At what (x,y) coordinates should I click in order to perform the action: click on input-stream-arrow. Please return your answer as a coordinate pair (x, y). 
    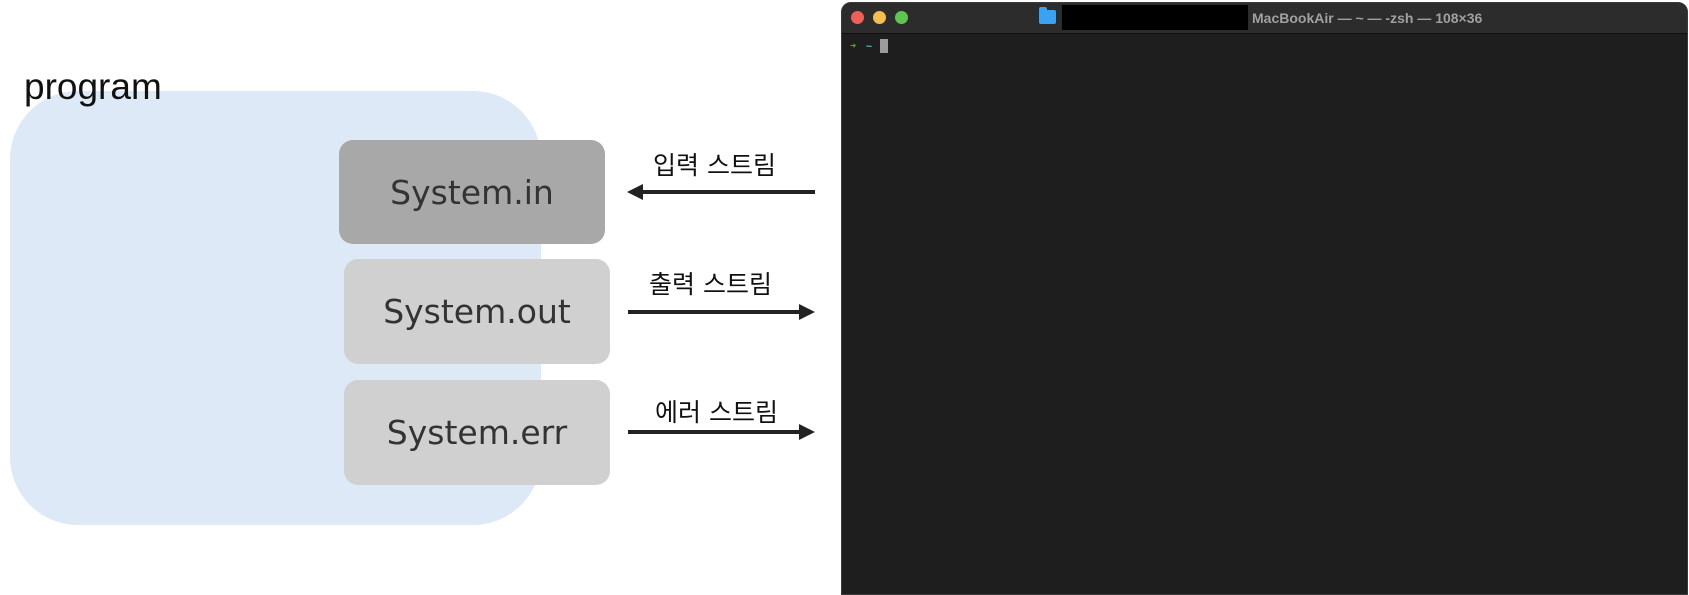
    Looking at the image, I should click on (721, 192).